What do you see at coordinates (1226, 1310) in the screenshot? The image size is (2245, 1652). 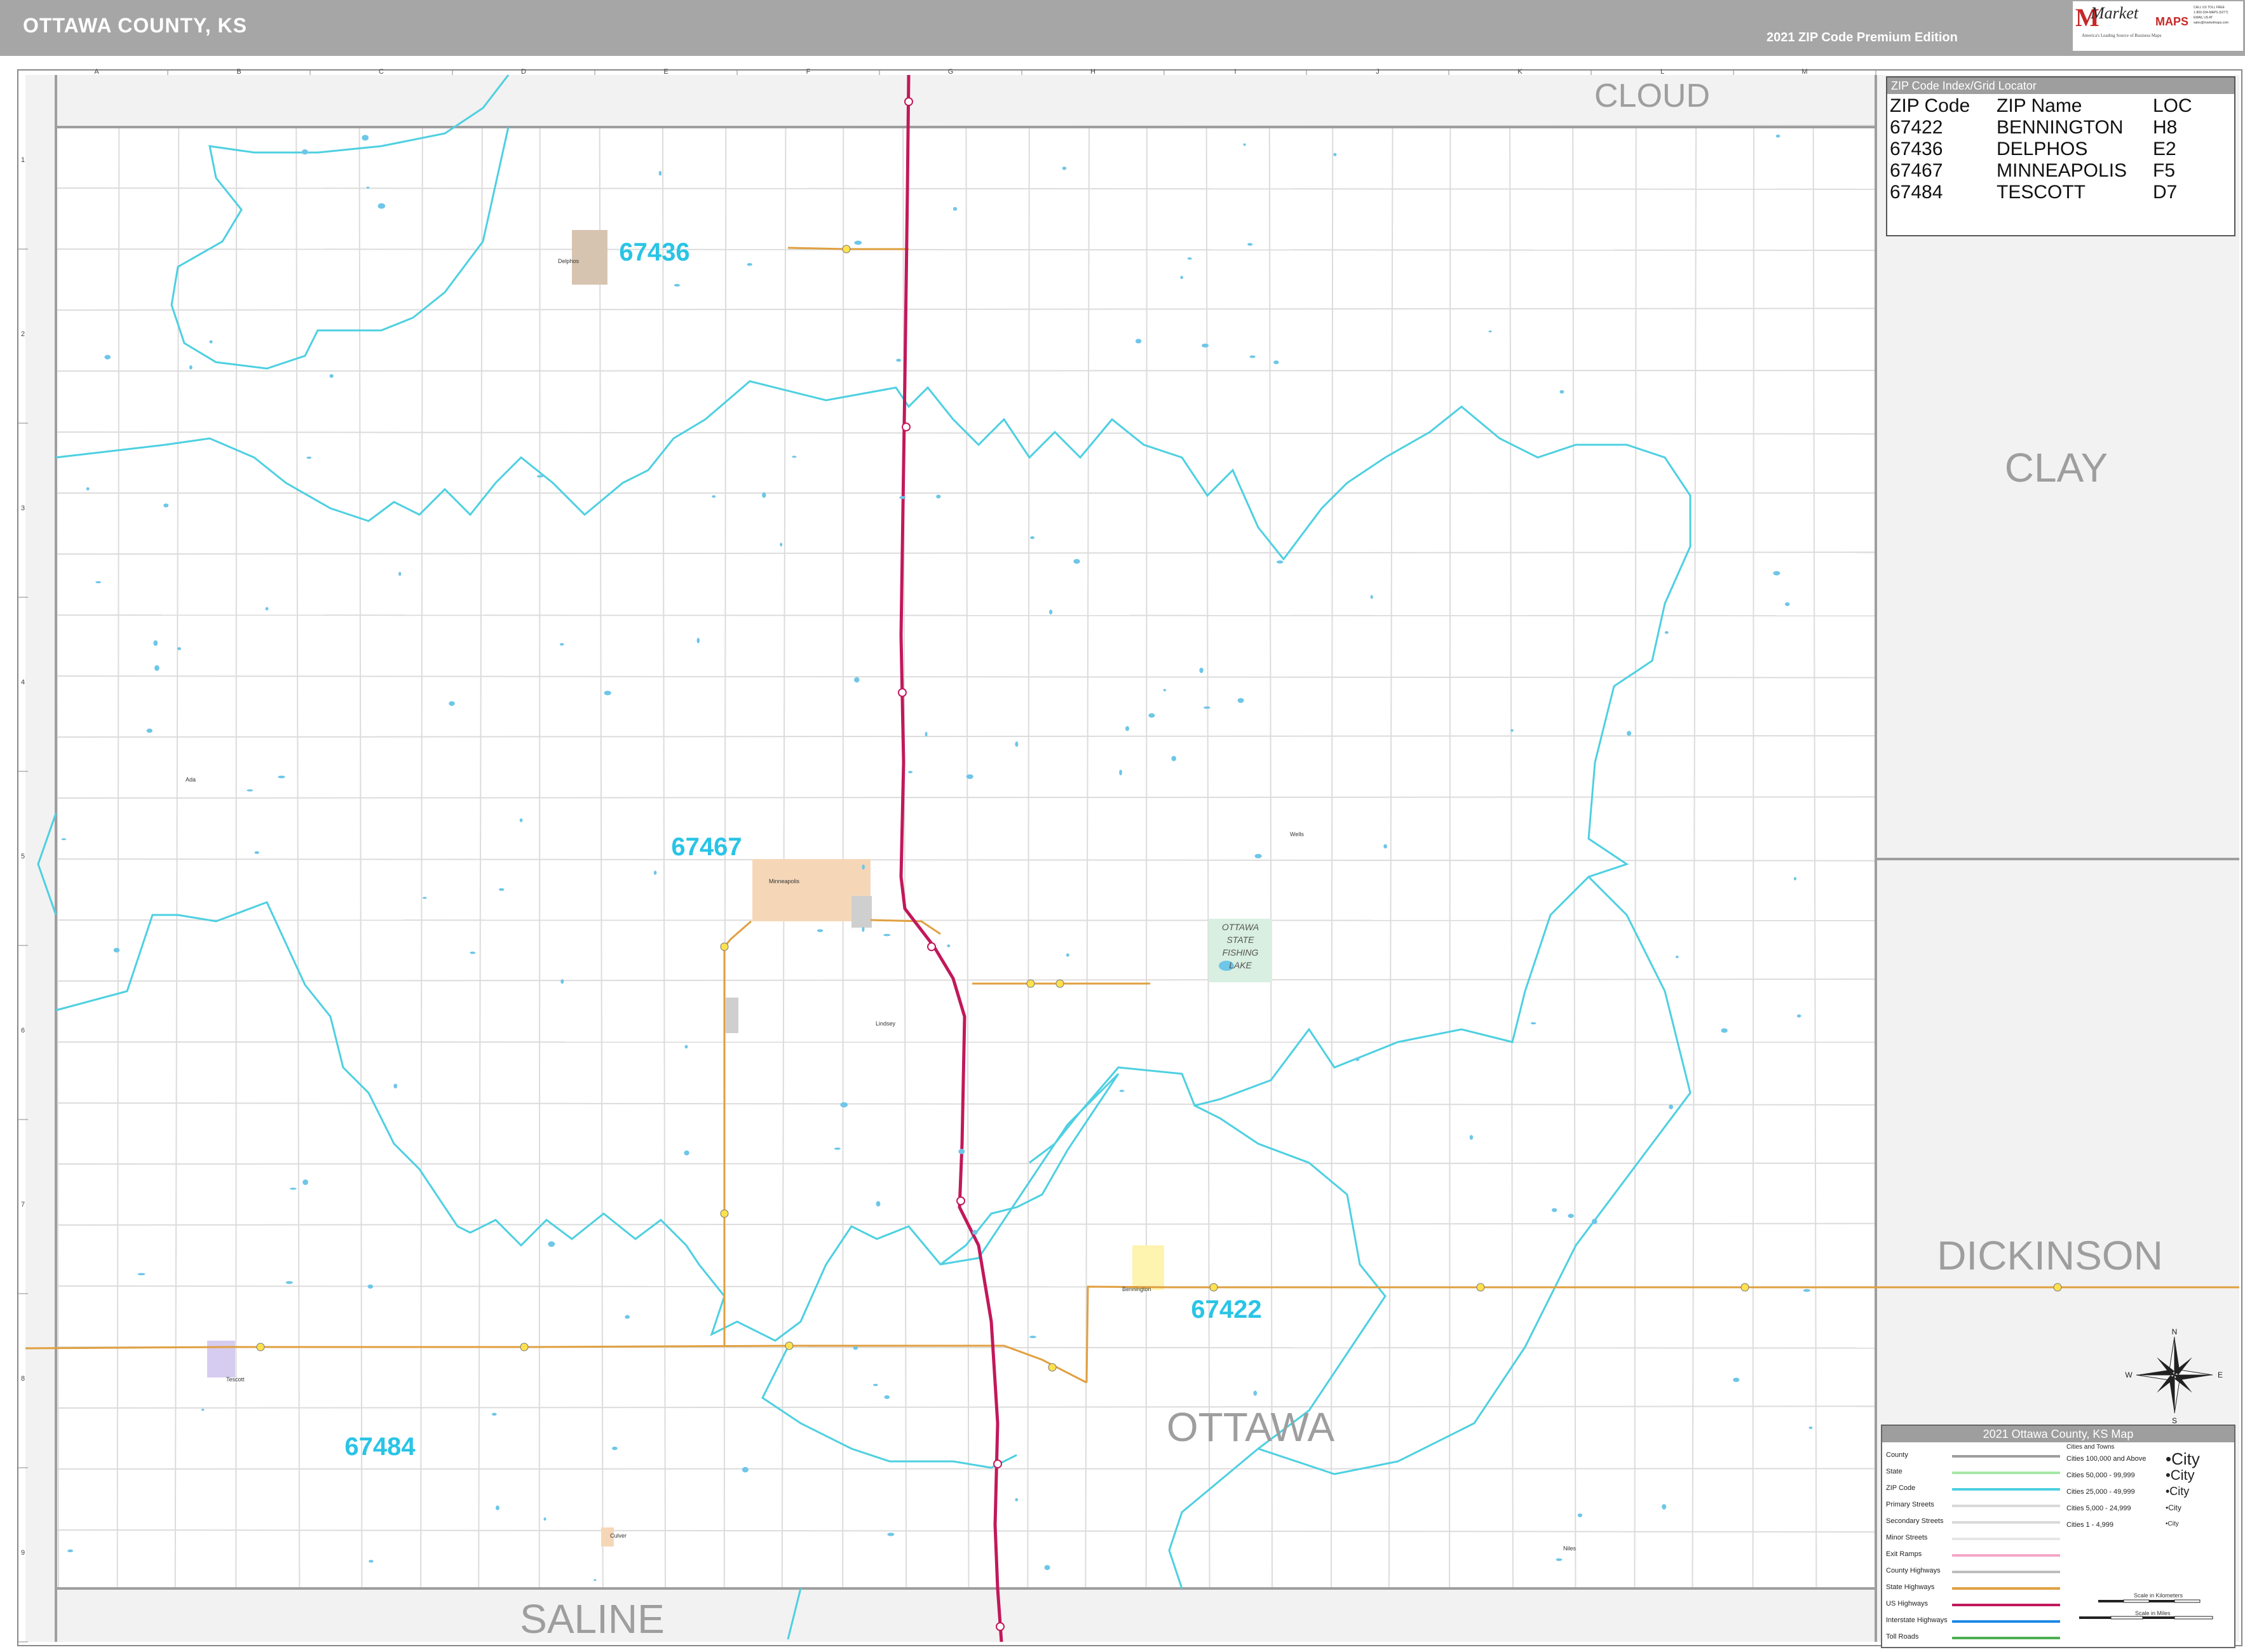 I see `zip-label-67422: 67422` at bounding box center [1226, 1310].